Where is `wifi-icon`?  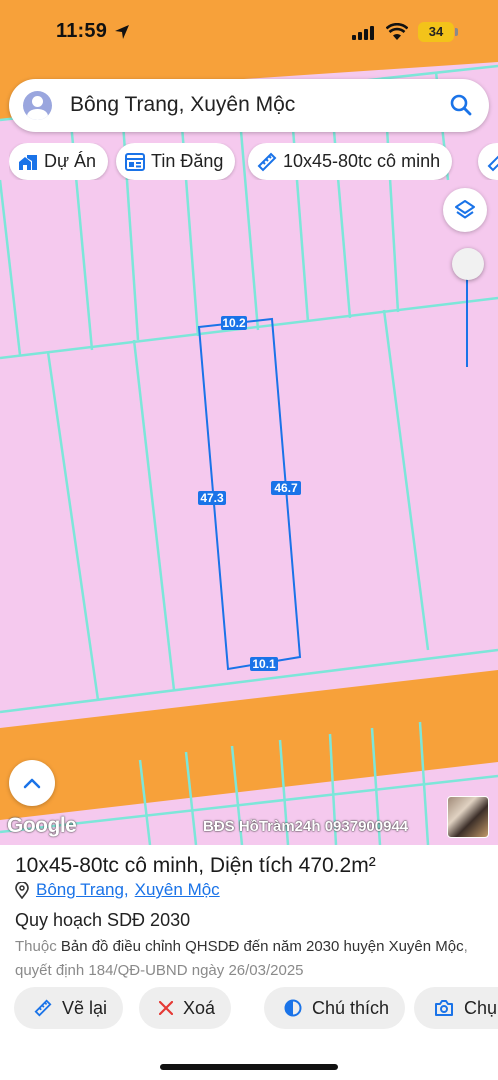
wifi-icon is located at coordinates (397, 31).